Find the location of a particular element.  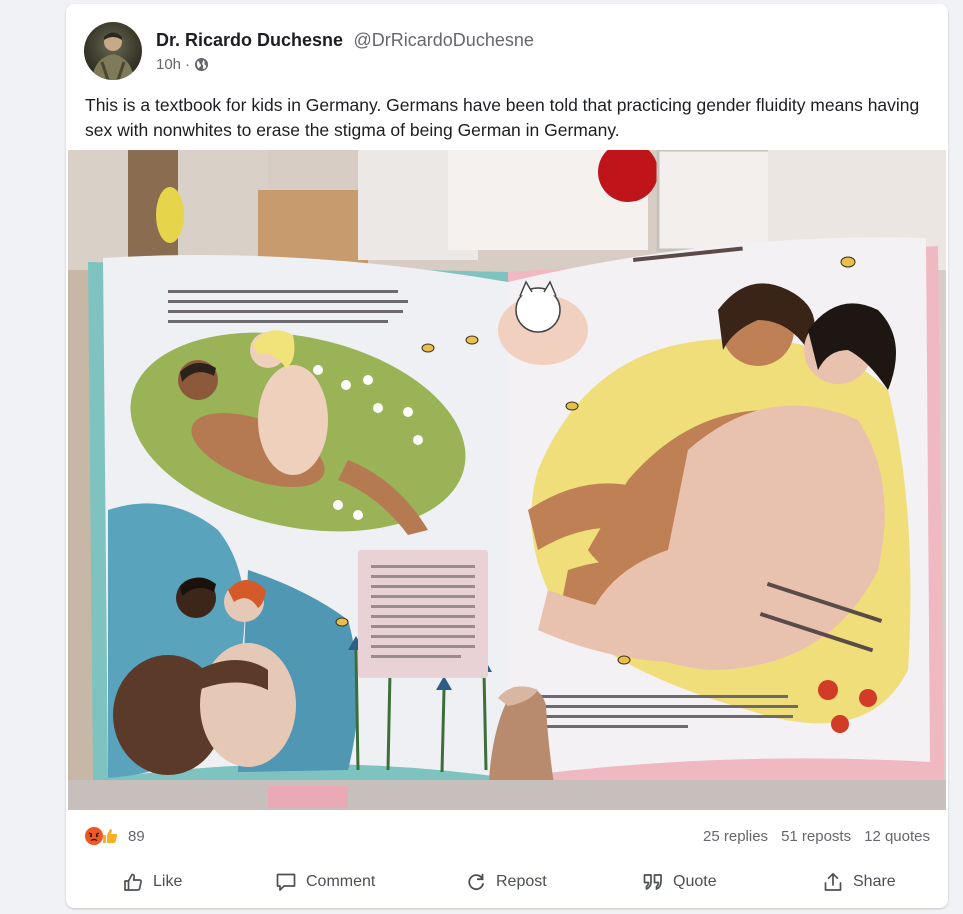

repost-label: Repost is located at coordinates (521, 881).